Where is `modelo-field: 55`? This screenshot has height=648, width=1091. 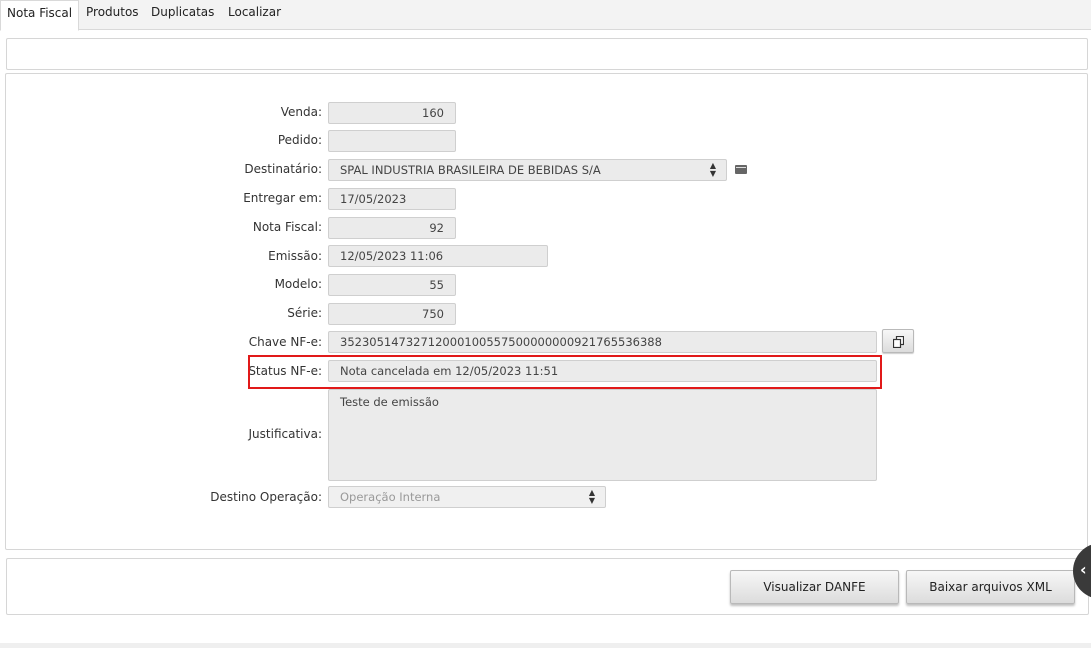 modelo-field: 55 is located at coordinates (392, 285).